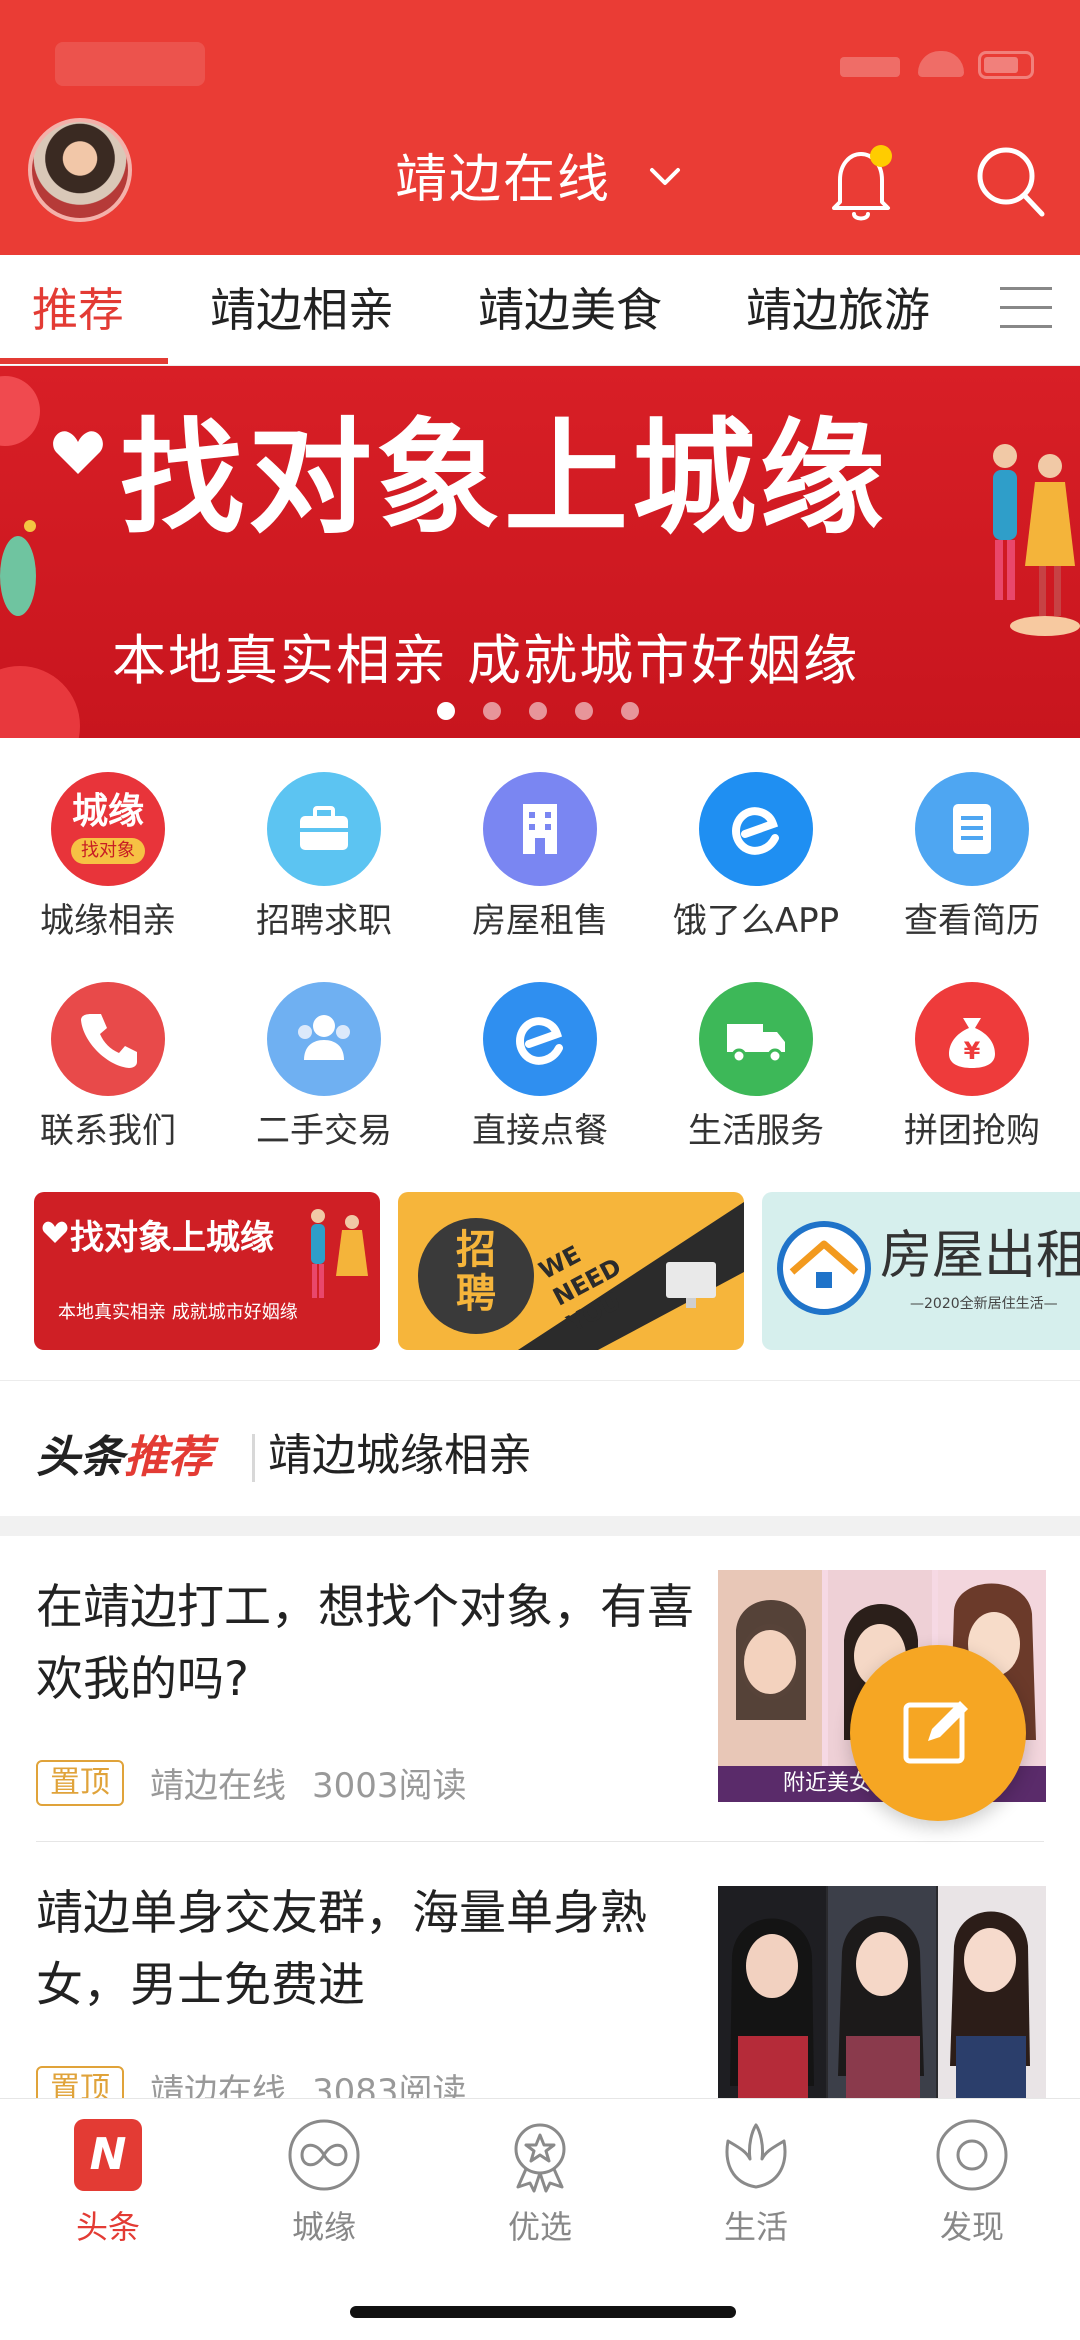  What do you see at coordinates (571, 1271) in the screenshot?
I see `promo-card-jobs: 招聘 WE NEED YOU` at bounding box center [571, 1271].